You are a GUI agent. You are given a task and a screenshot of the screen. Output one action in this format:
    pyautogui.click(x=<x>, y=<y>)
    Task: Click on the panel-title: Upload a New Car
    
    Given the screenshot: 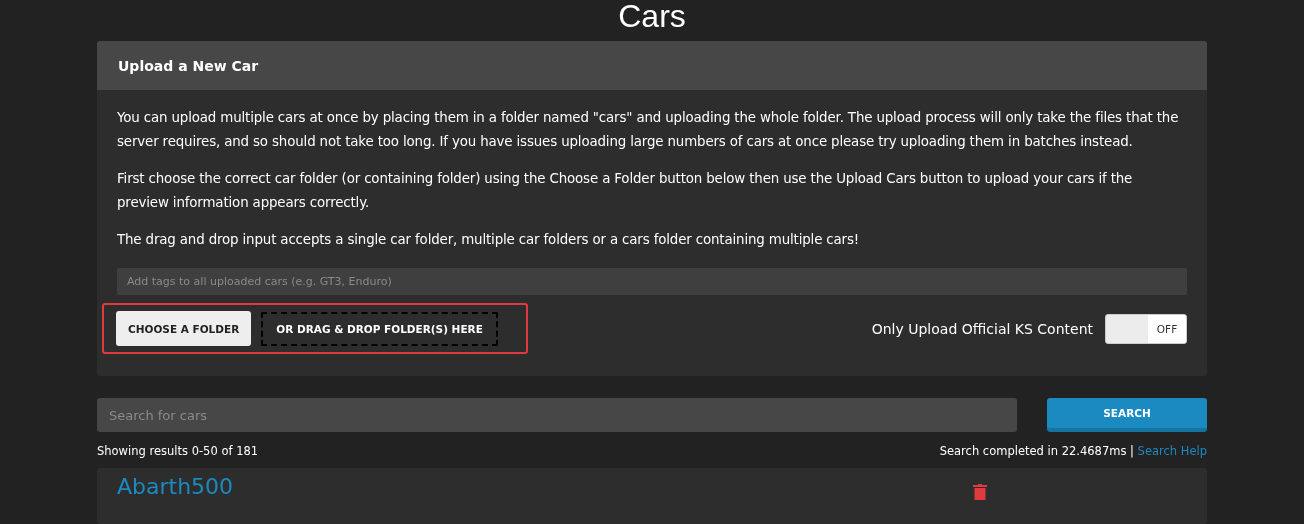 What is the action you would take?
    pyautogui.click(x=188, y=65)
    